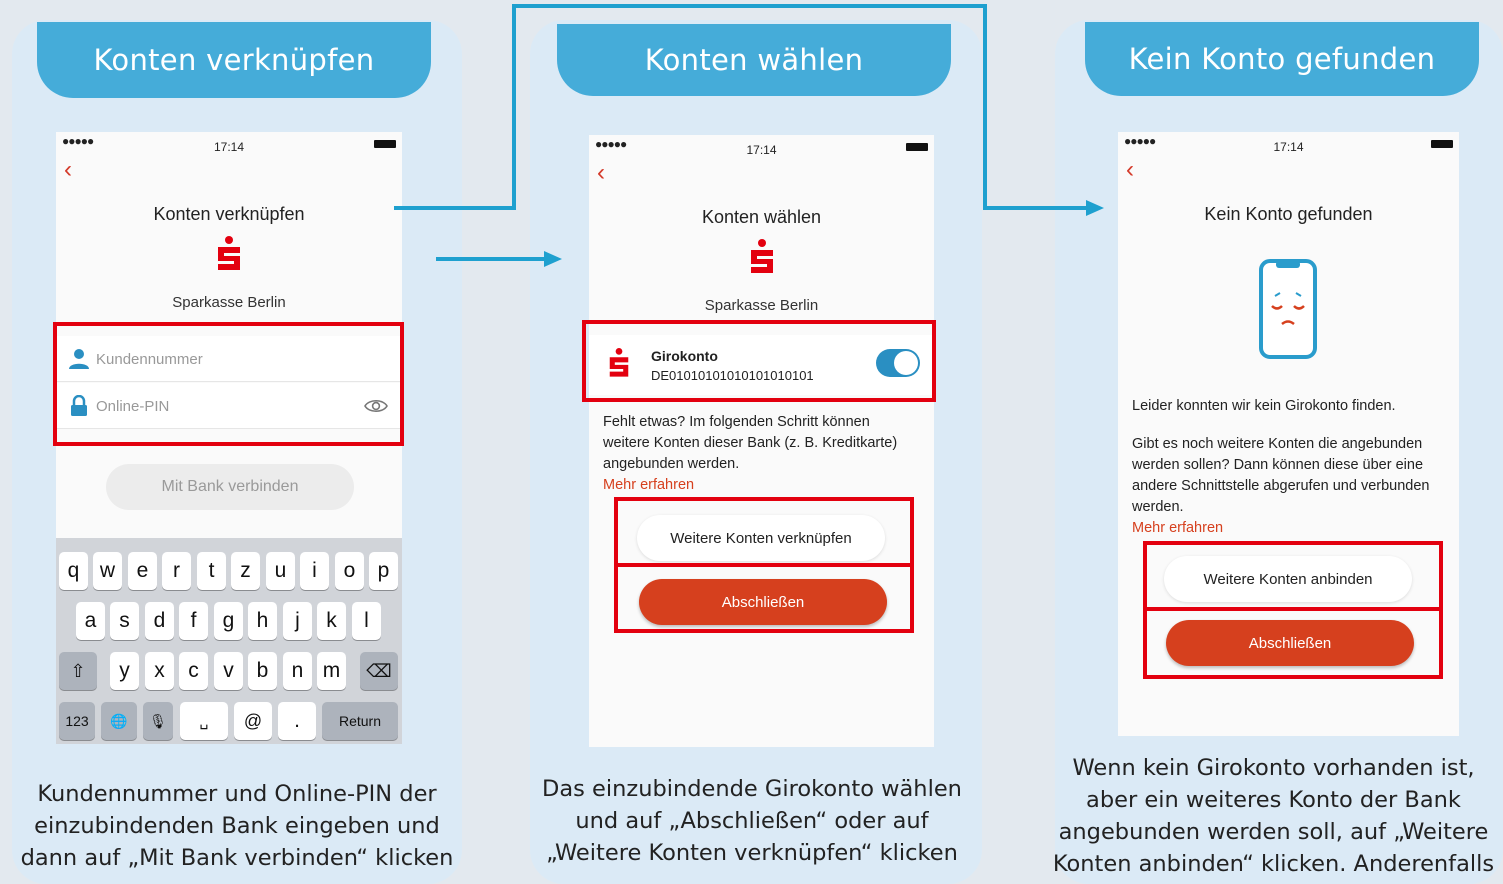 This screenshot has width=1503, height=884. I want to click on key: g, so click(228, 621).